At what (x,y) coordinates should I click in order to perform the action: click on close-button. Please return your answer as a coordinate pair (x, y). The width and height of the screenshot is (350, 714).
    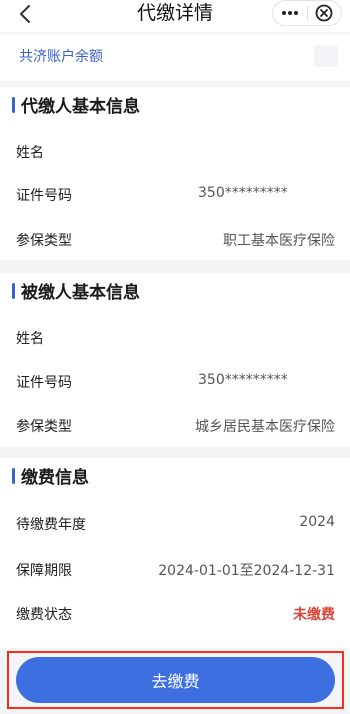
    Looking at the image, I should click on (325, 13).